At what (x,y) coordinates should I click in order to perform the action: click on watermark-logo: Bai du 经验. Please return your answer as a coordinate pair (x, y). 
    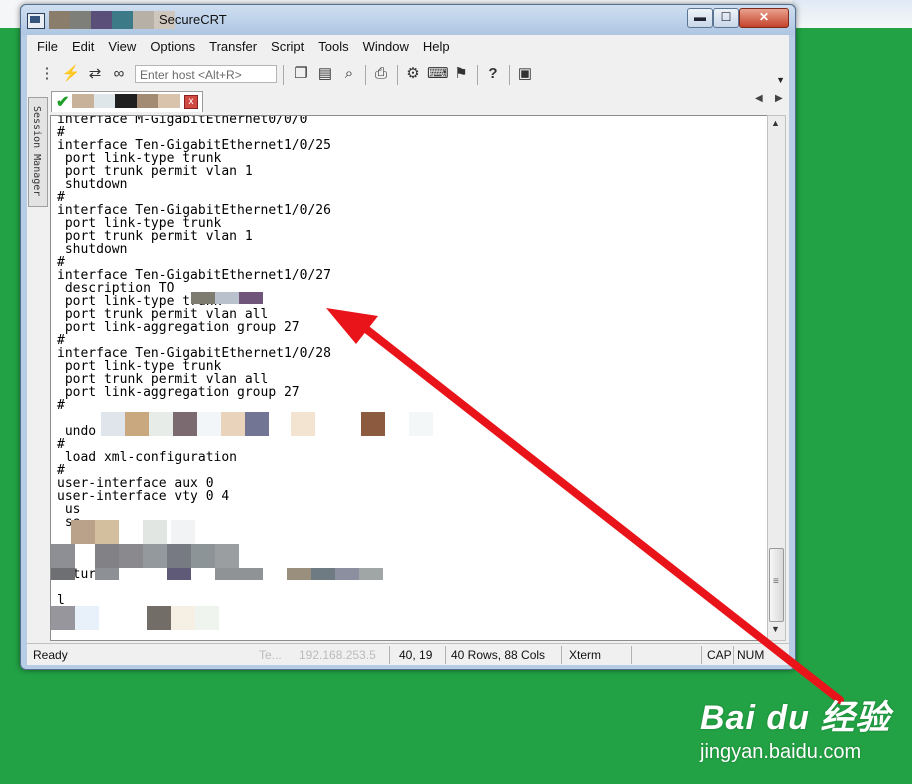
    Looking at the image, I should click on (795, 718).